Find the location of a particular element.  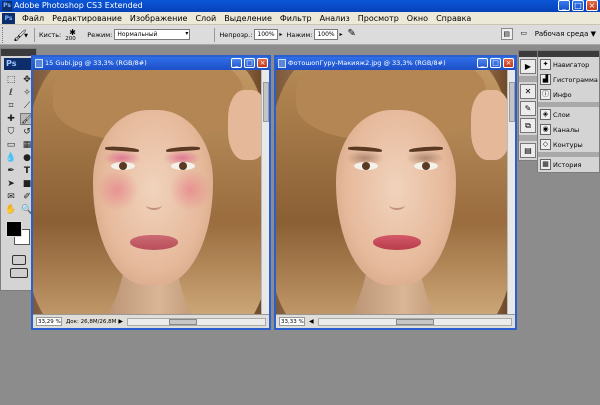

lasso-tool-icon: ℓ is located at coordinates (11, 93).